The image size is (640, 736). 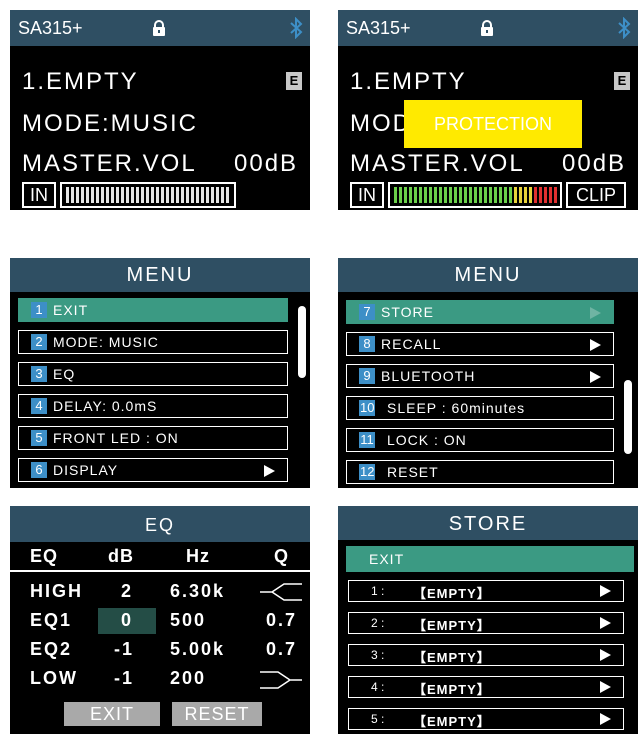 I want to click on menu-item-delay: 4 DELAY: 0.0mS, so click(x=153, y=406).